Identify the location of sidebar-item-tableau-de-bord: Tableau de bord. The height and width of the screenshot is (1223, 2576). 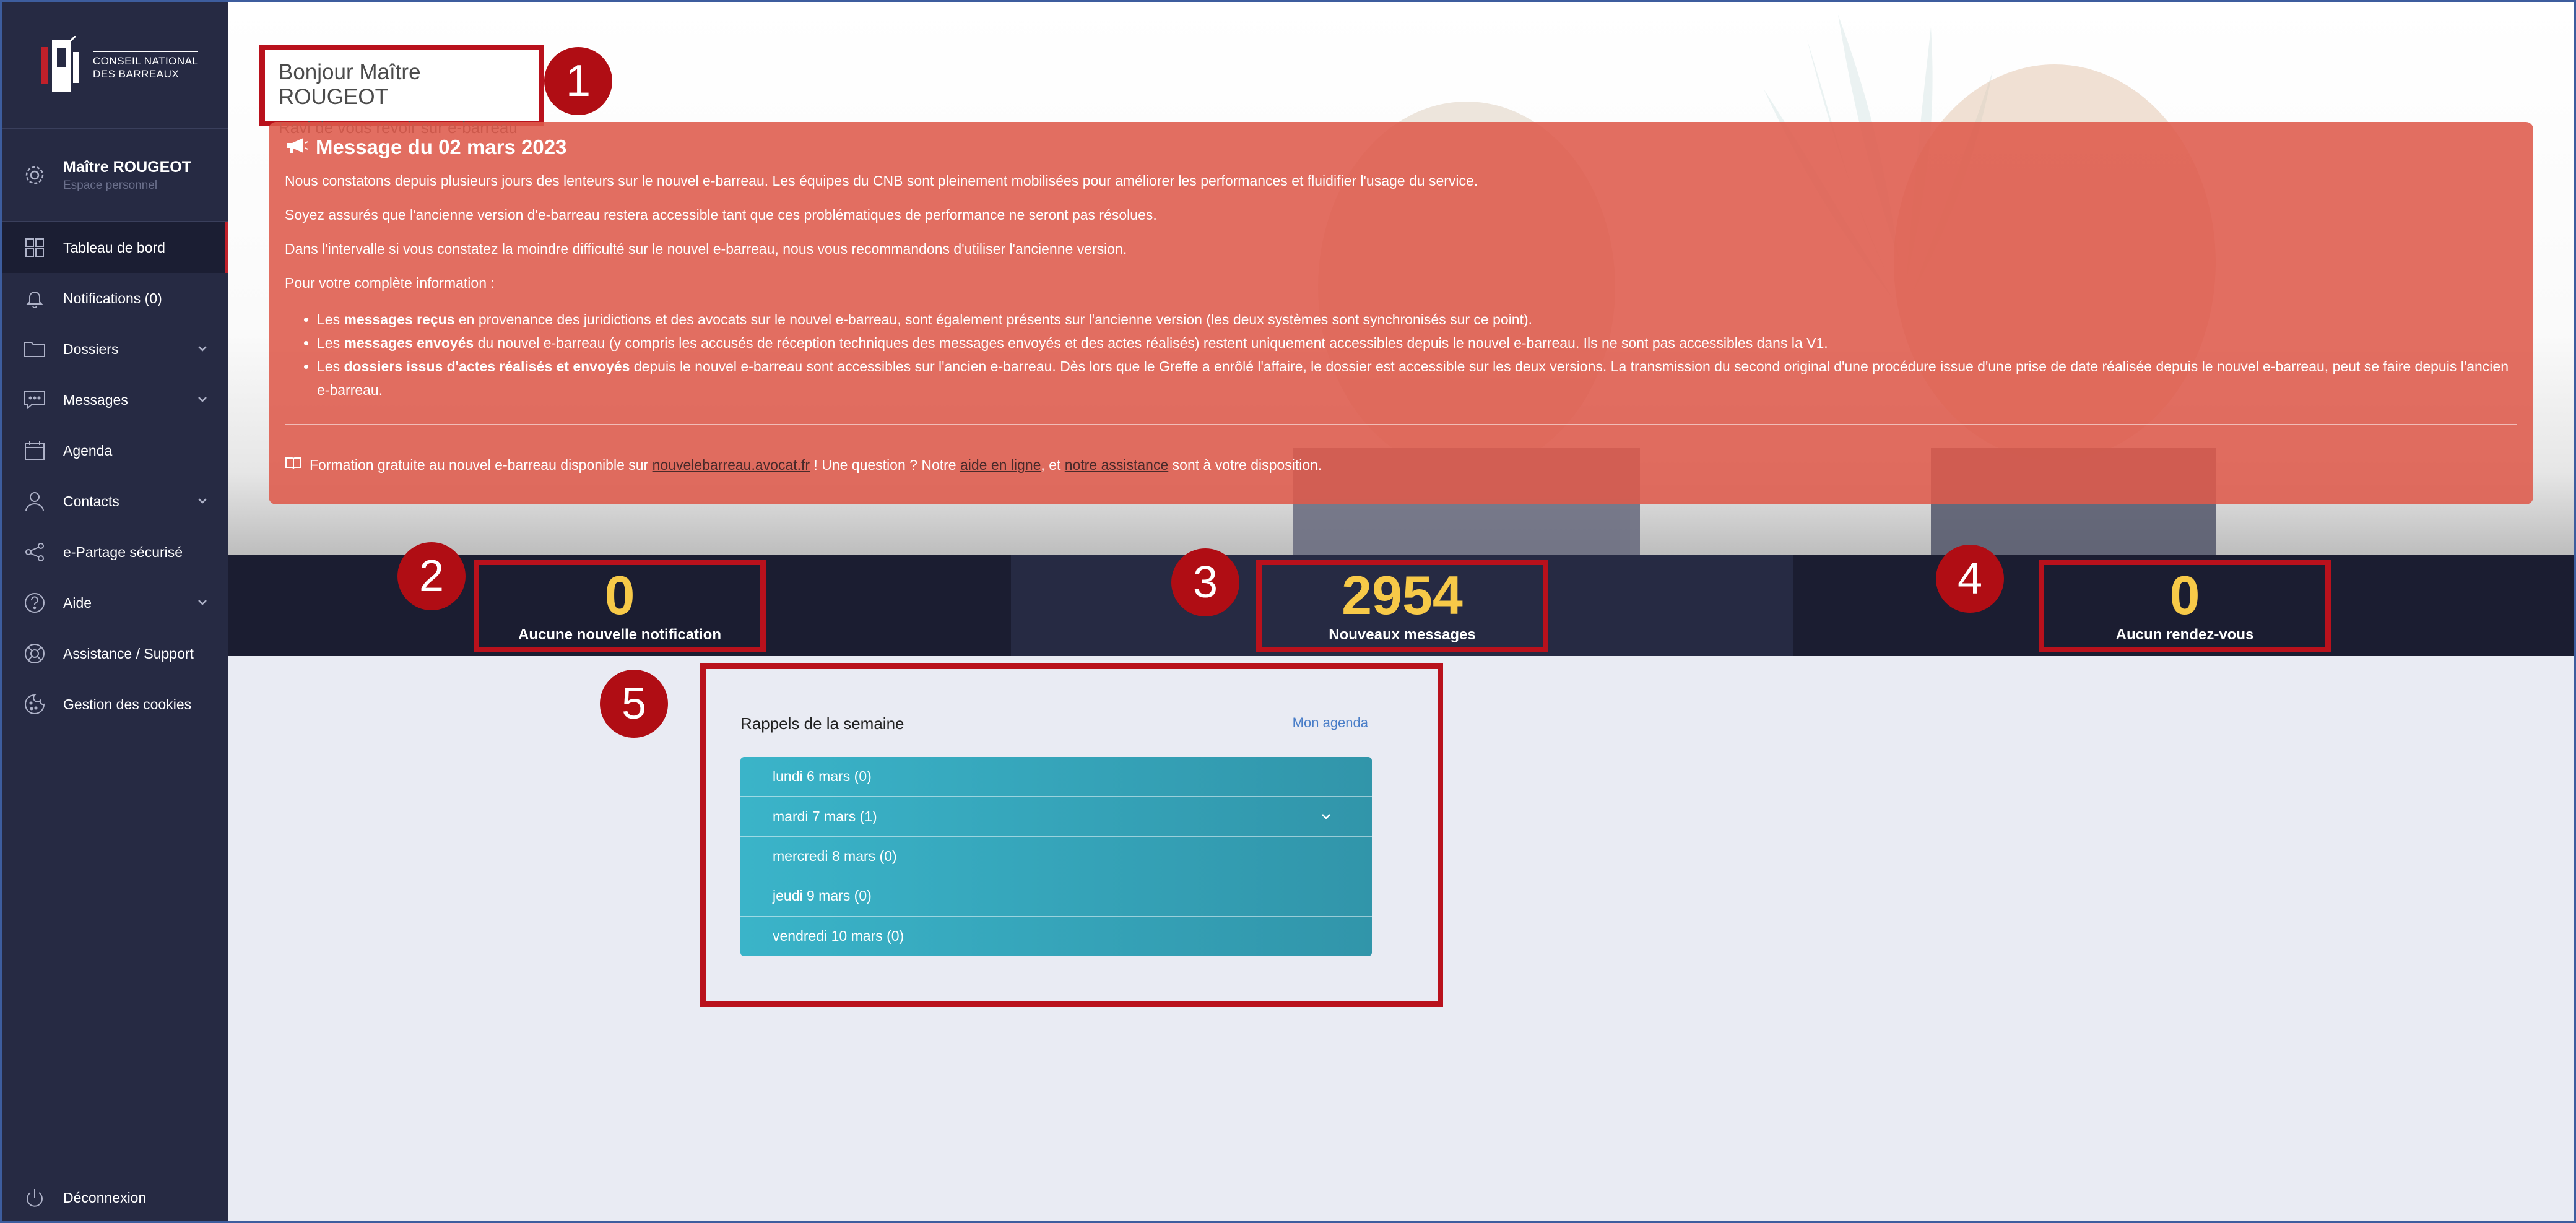
(115, 248).